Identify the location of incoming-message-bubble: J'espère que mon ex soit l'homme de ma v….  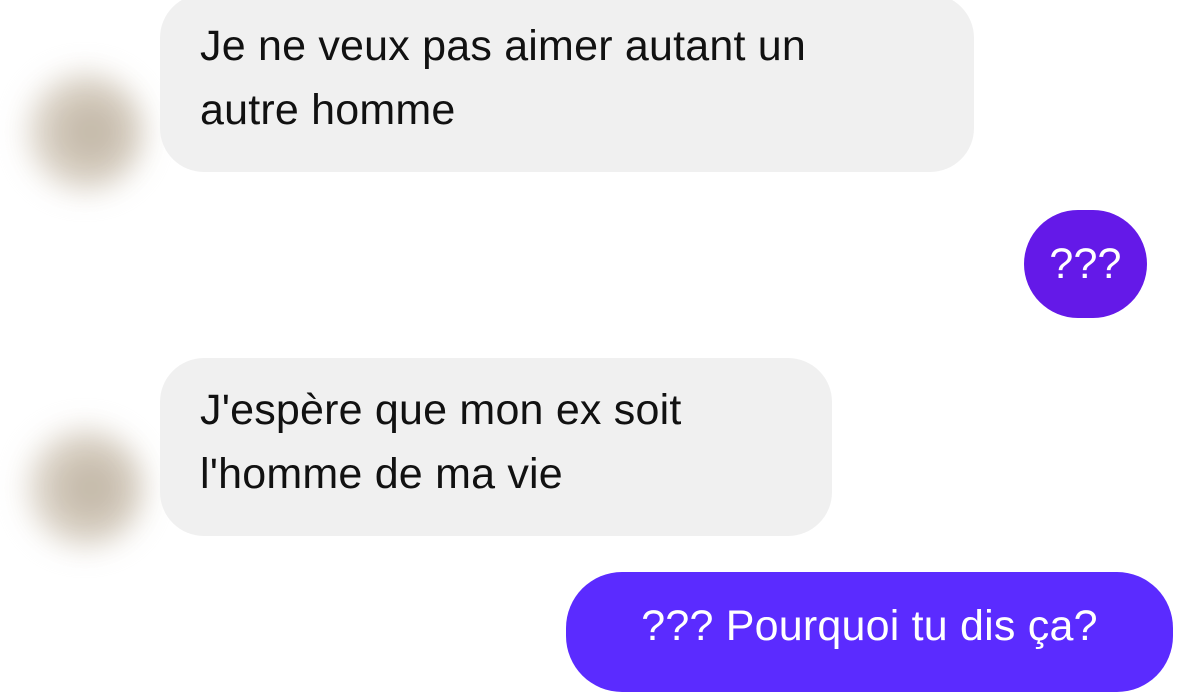
(496, 447).